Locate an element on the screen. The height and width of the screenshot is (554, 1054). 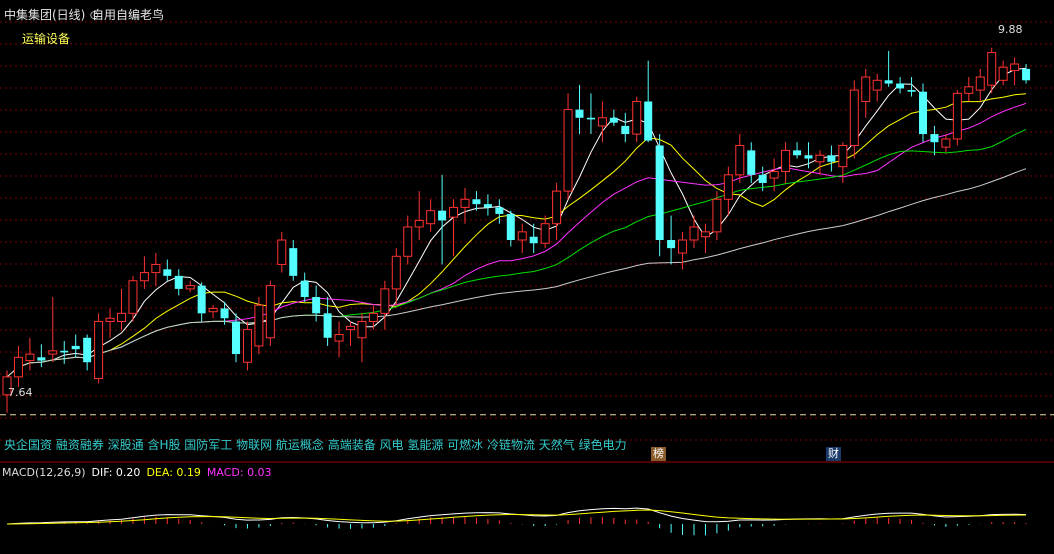
macd-value: MACD: 0.03 is located at coordinates (239, 472).